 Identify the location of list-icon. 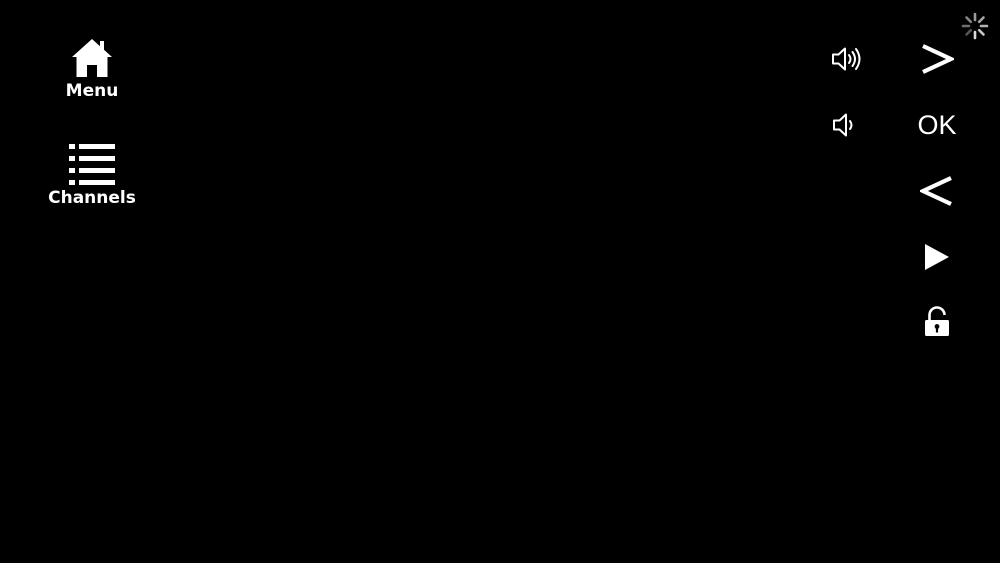
(92, 164).